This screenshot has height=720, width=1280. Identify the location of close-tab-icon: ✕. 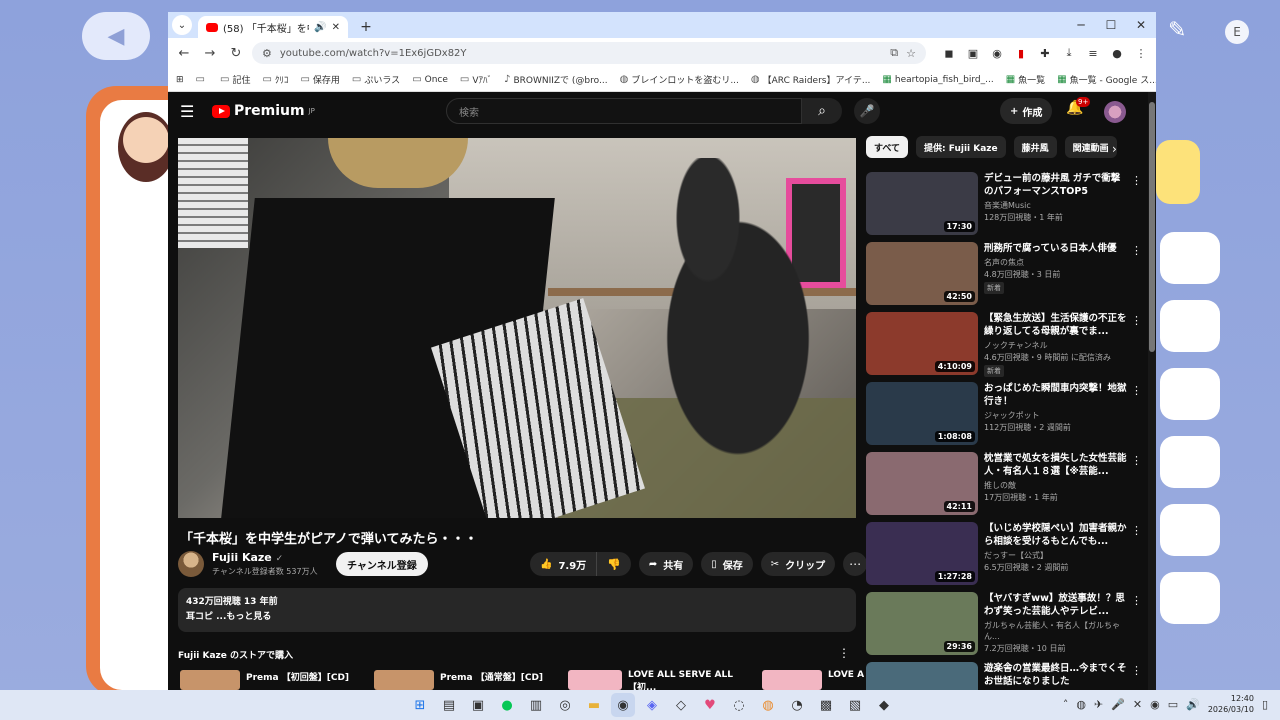
(336, 27).